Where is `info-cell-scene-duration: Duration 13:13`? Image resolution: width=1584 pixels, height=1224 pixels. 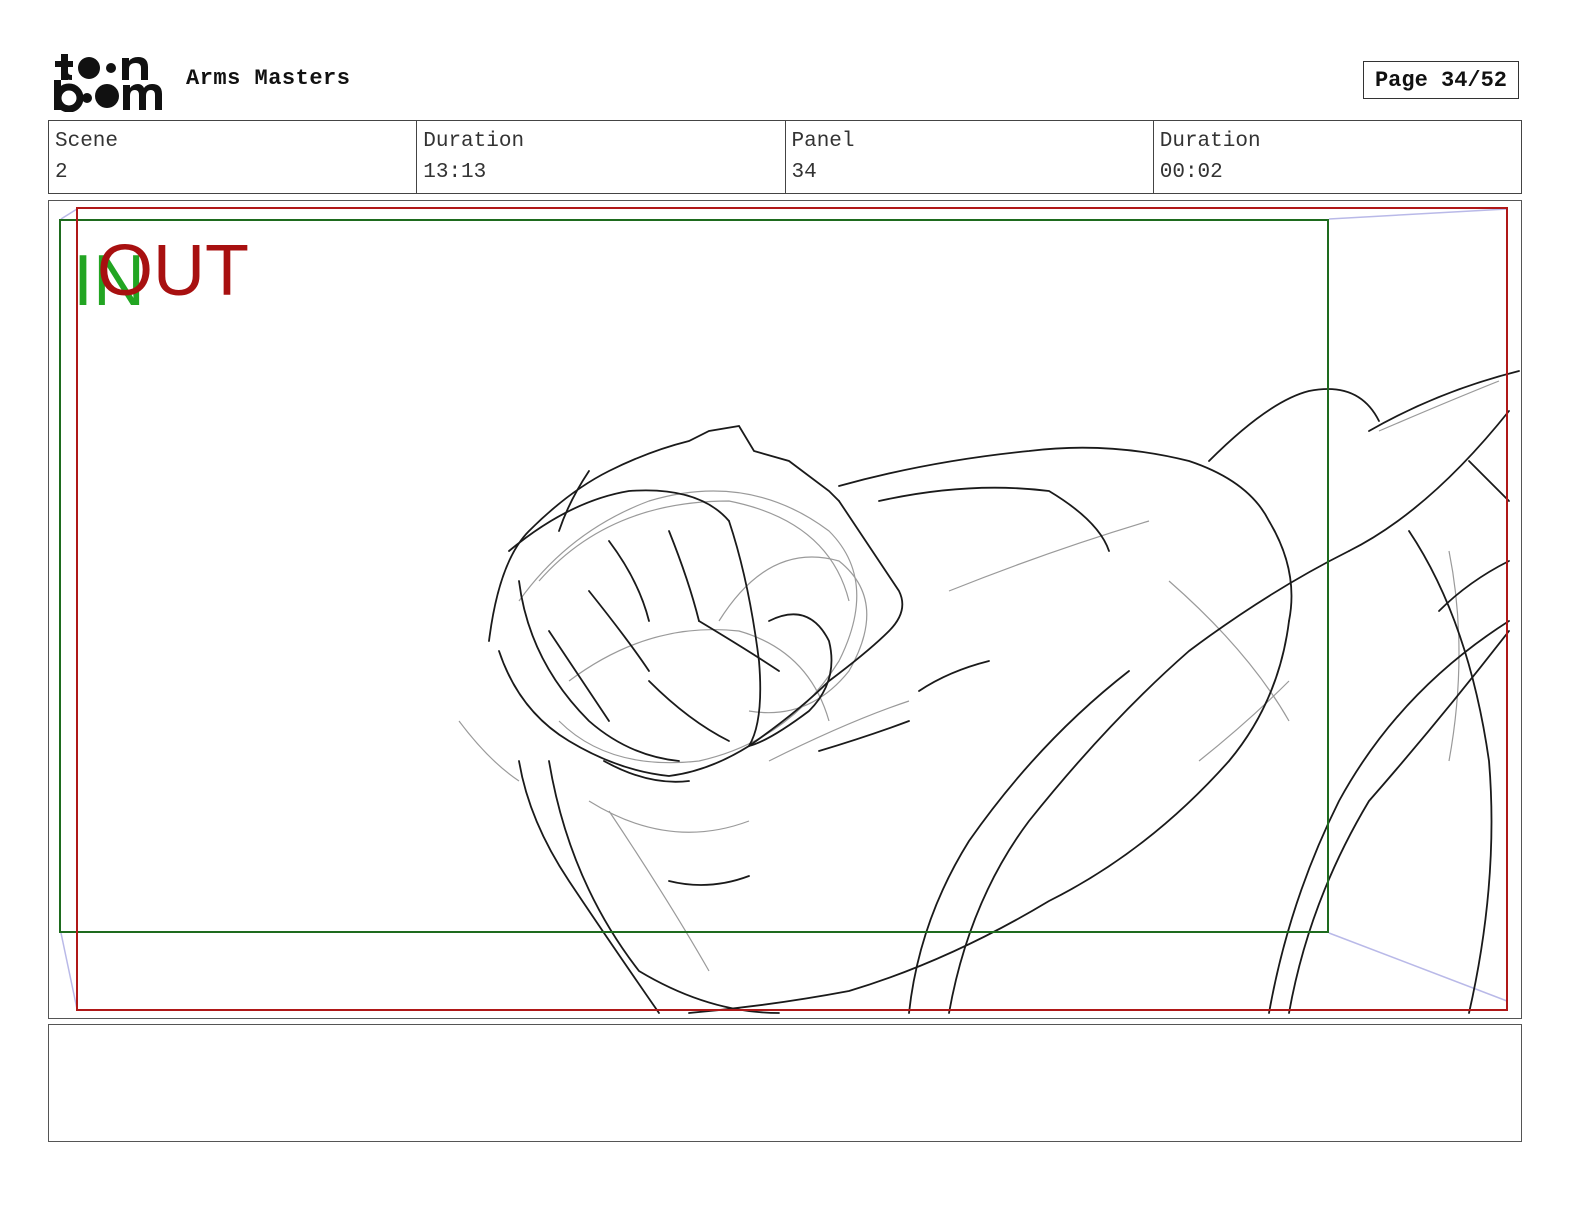 info-cell-scene-duration: Duration 13:13 is located at coordinates (601, 157).